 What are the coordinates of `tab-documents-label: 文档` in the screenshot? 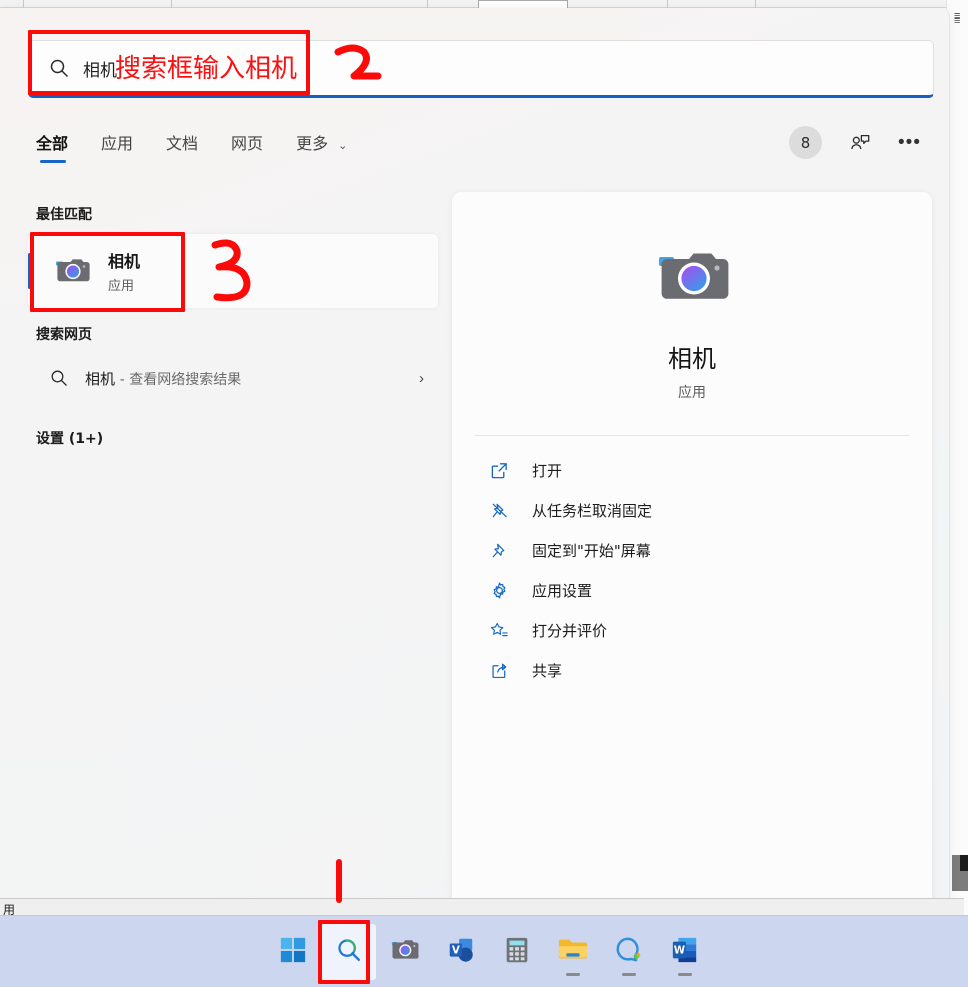 It's located at (182, 143).